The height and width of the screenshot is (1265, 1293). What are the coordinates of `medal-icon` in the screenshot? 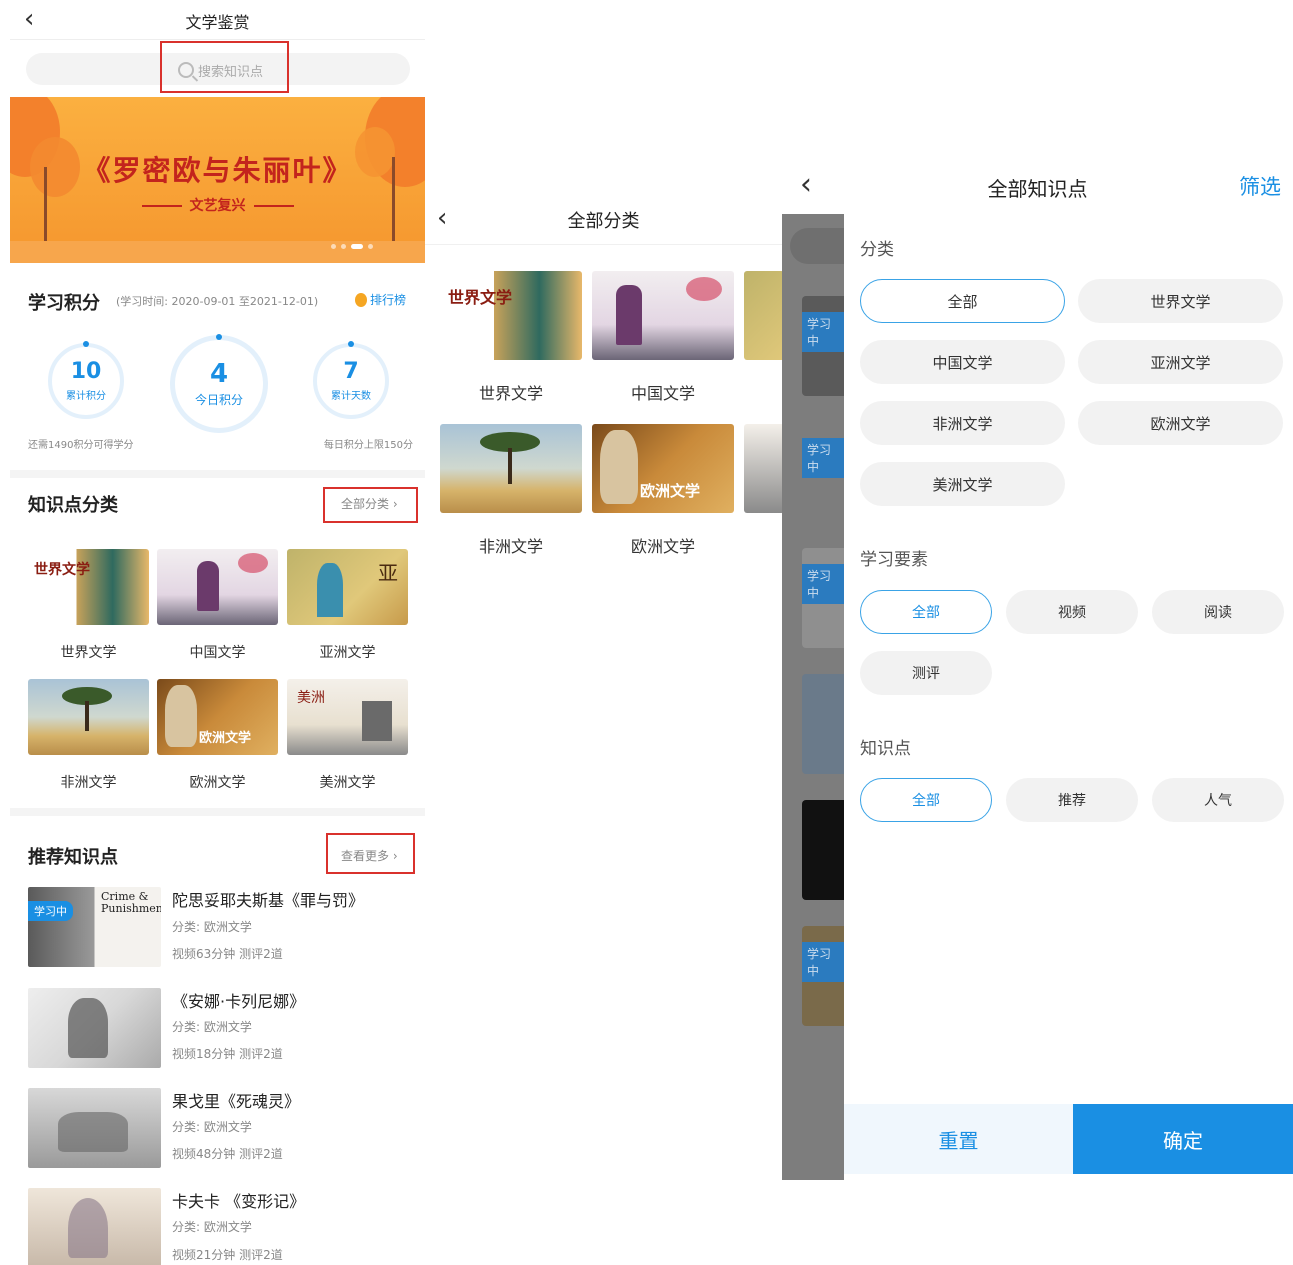 It's located at (361, 299).